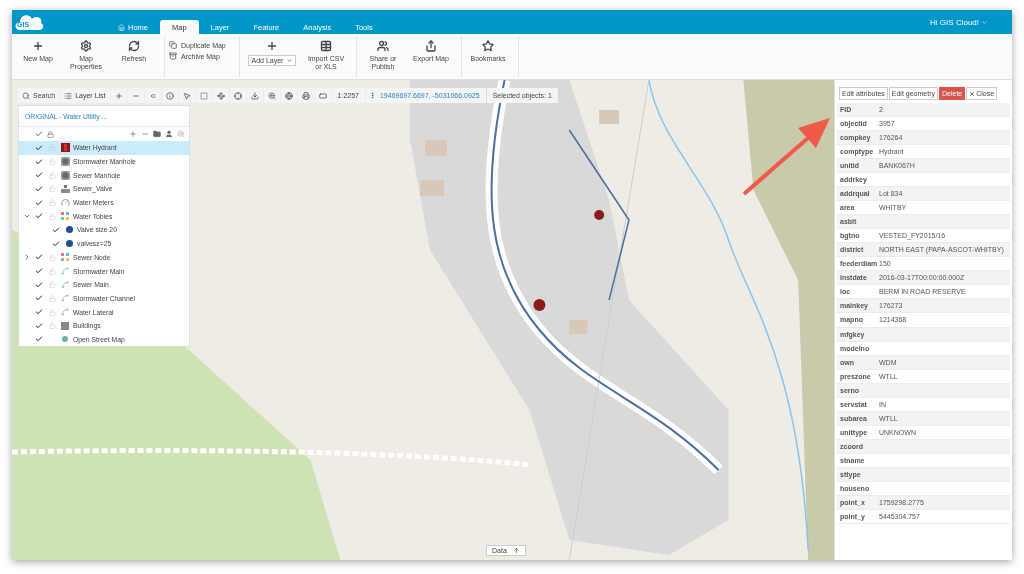  I want to click on arrow-up-icon, so click(516, 550).